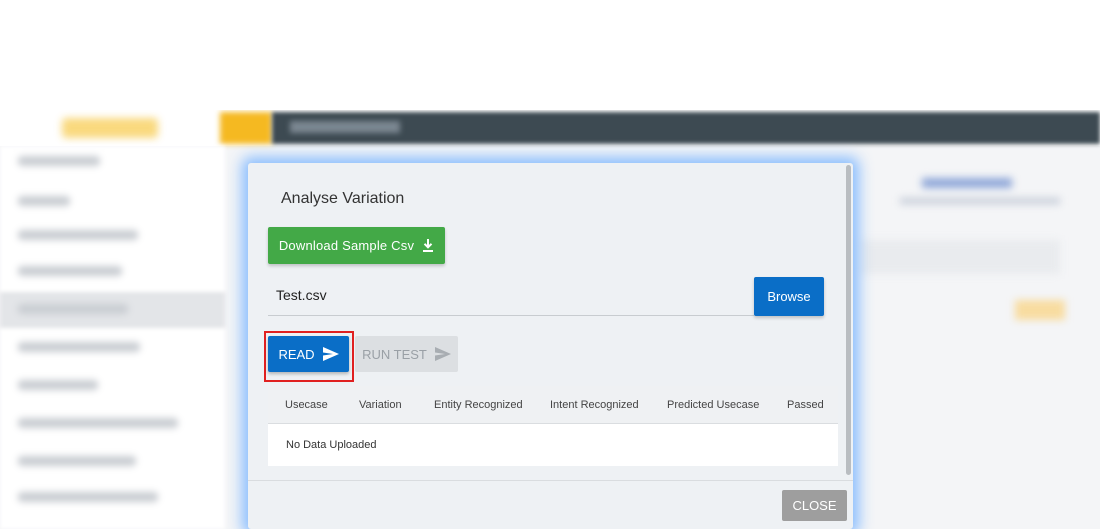 The width and height of the screenshot is (1100, 529). I want to click on dialog-title: Analyse Variation, so click(343, 198).